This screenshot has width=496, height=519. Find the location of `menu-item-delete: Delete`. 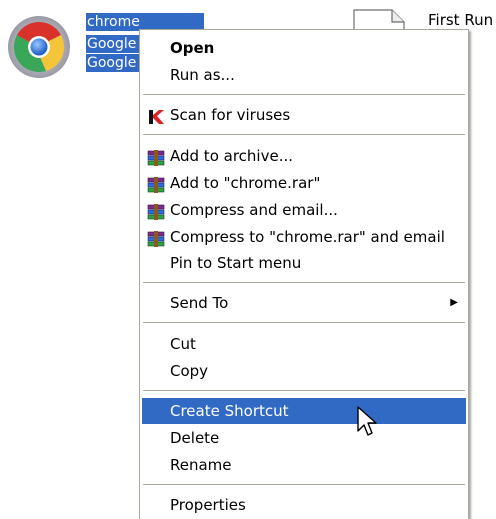

menu-item-delete: Delete is located at coordinates (304, 438).